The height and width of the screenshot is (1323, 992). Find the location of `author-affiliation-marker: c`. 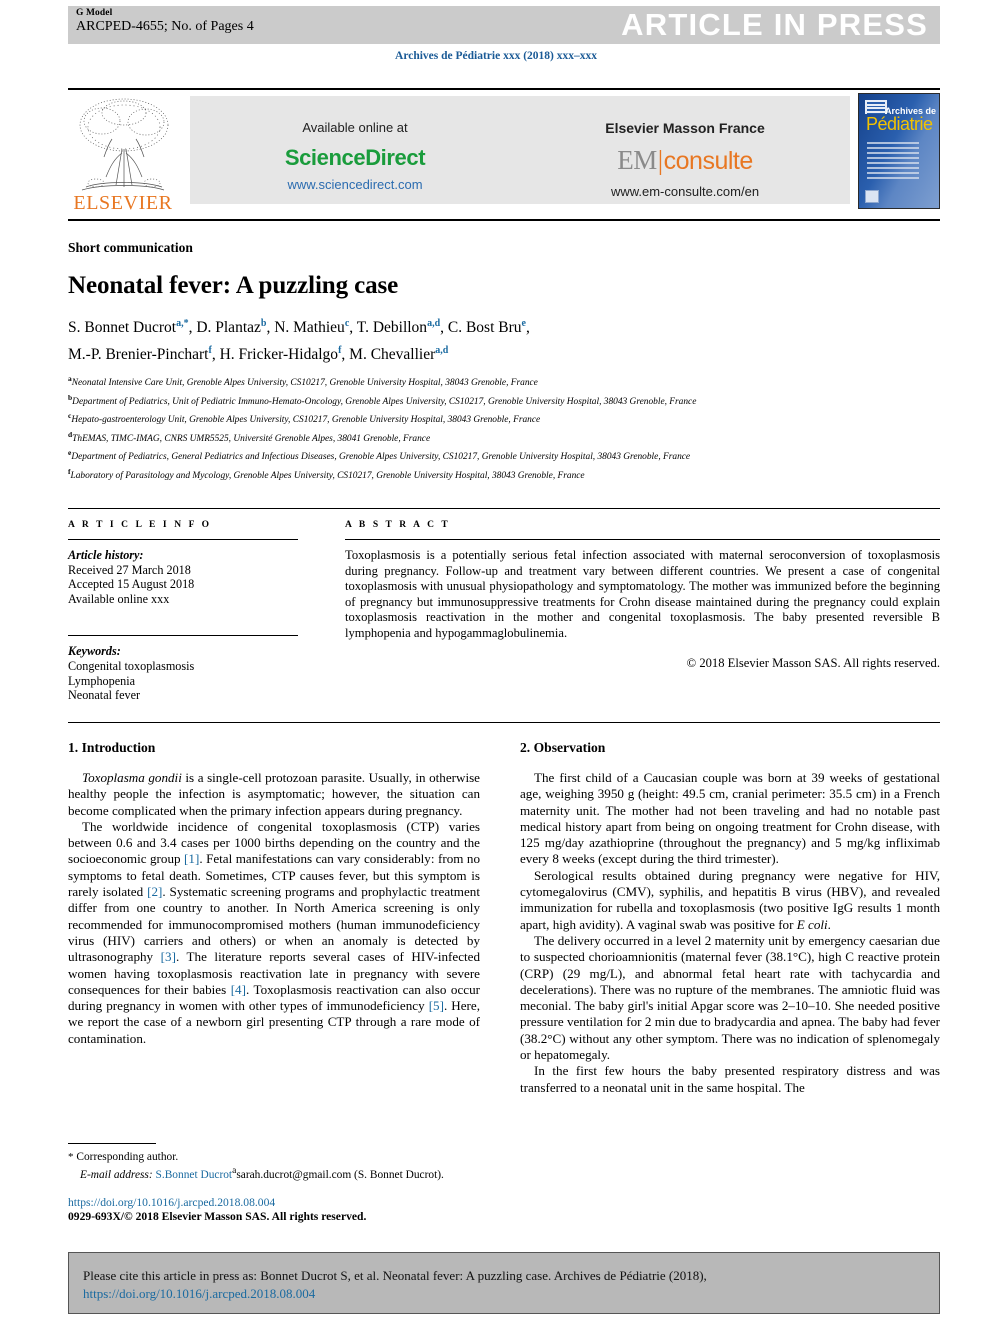

author-affiliation-marker: c is located at coordinates (347, 323).